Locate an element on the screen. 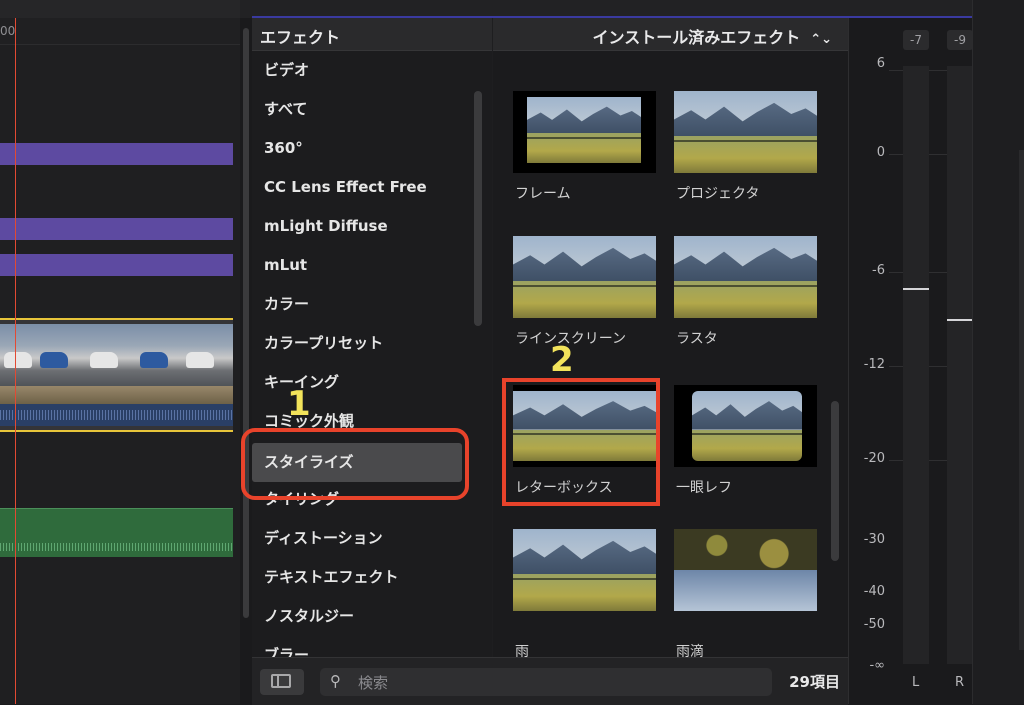 This screenshot has width=1024, height=705. category-video: ビデオ is located at coordinates (361, 70).